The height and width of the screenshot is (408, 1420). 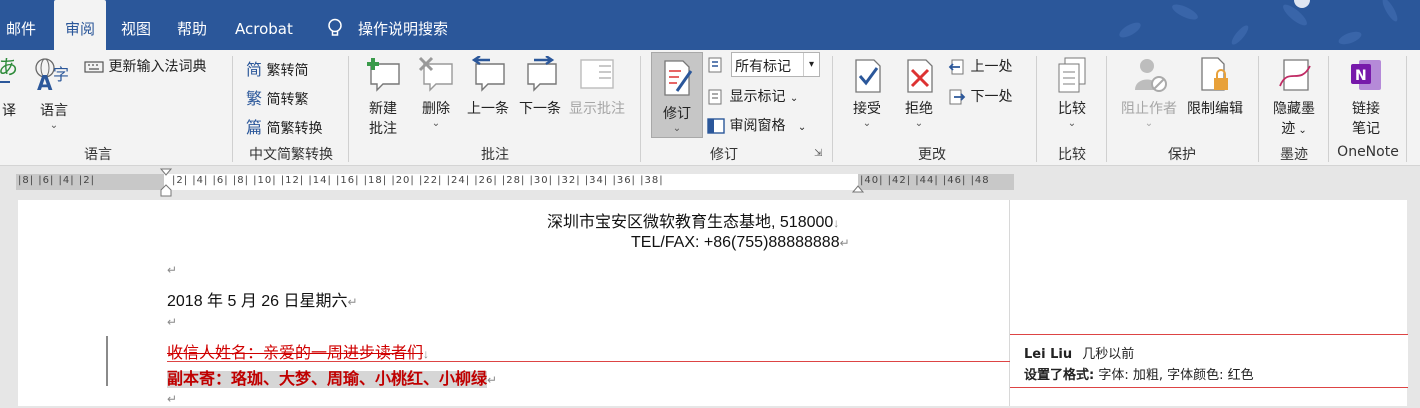 I want to click on reject-label: 拒绝, so click(x=919, y=109).